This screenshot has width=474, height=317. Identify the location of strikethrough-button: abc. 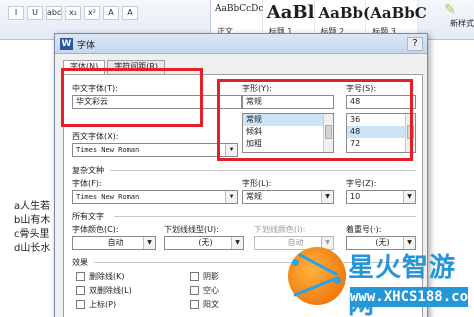
(54, 13).